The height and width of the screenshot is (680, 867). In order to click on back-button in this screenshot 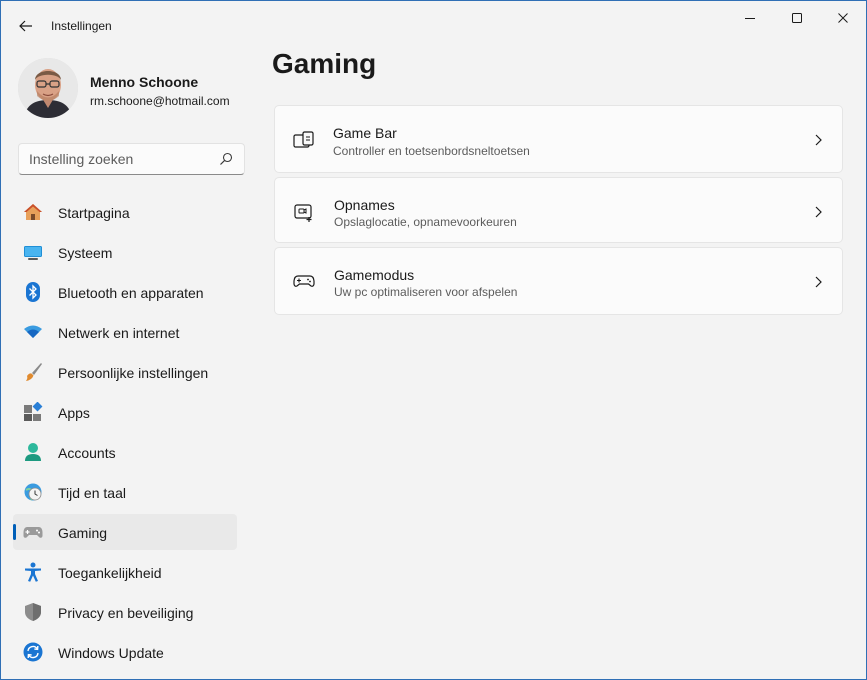, I will do `click(26, 26)`.